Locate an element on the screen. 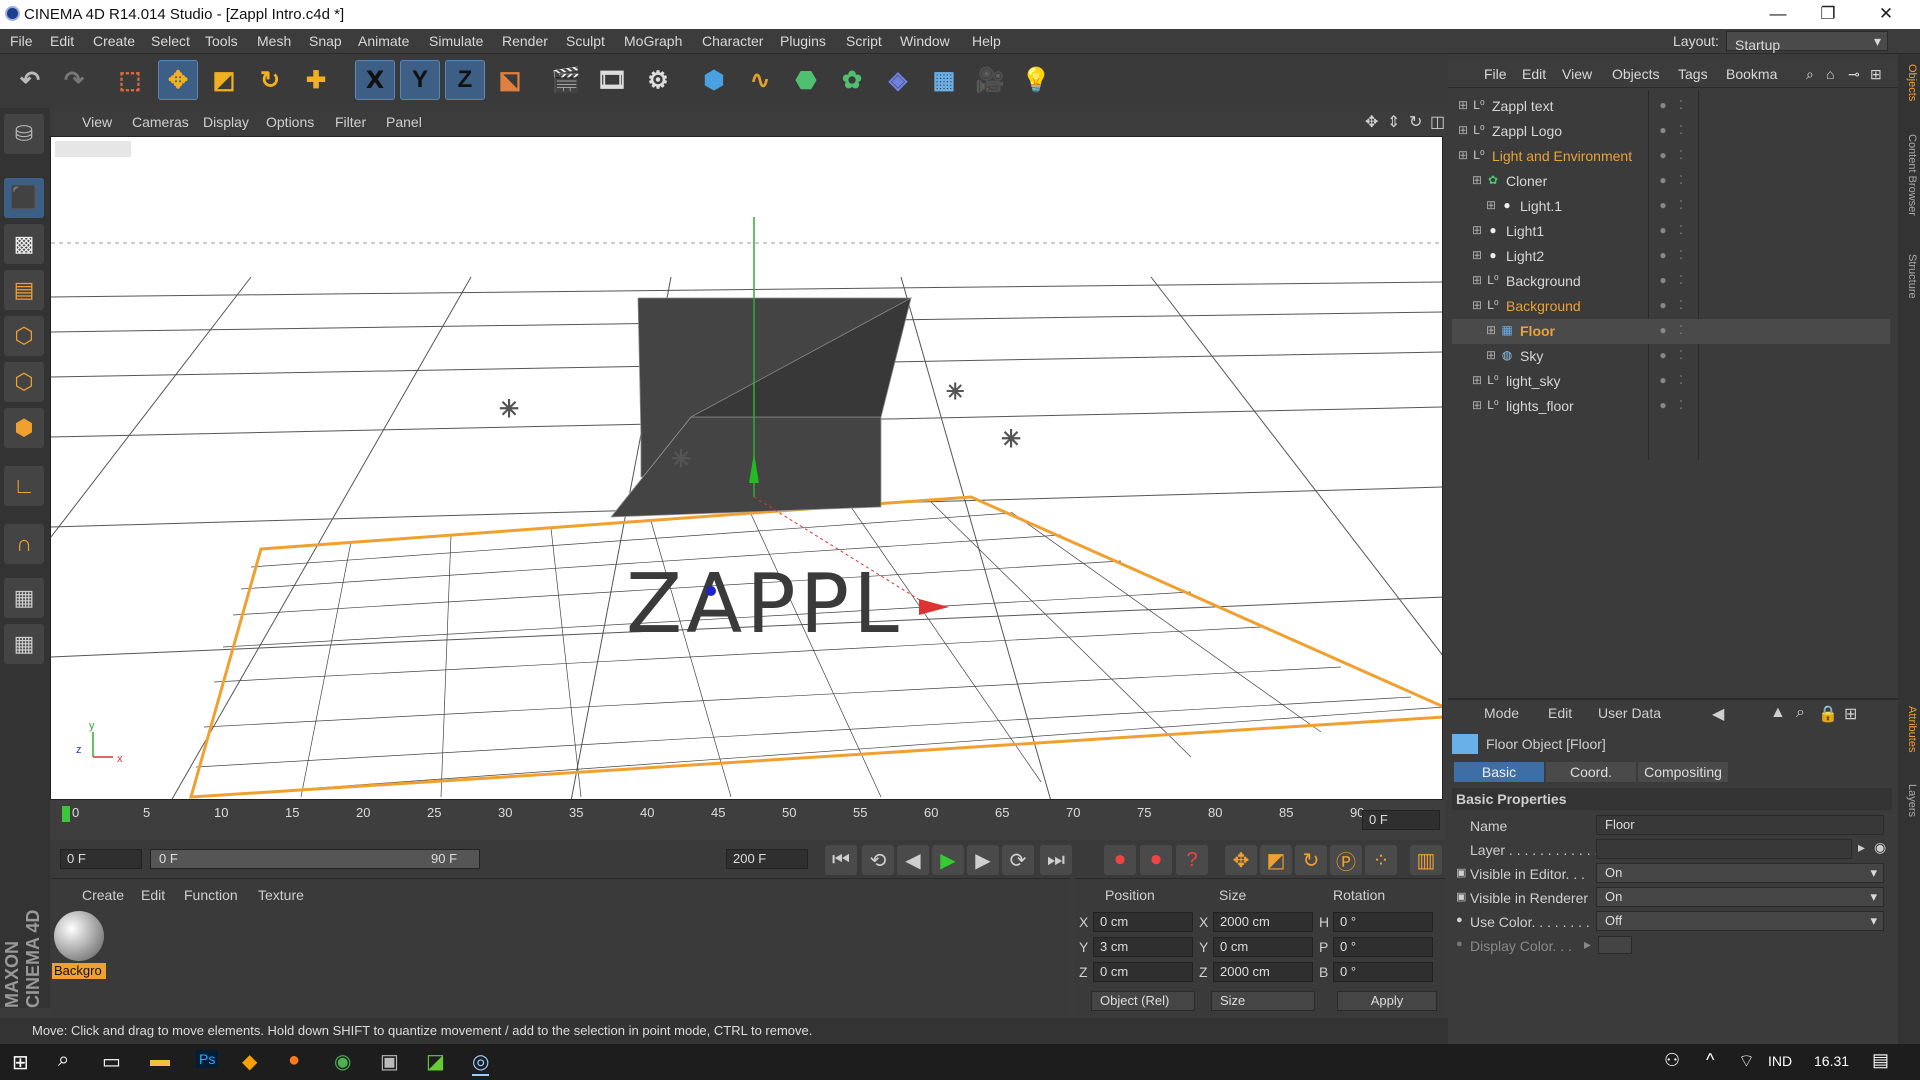  mat-menu-create: Create is located at coordinates (103, 895).